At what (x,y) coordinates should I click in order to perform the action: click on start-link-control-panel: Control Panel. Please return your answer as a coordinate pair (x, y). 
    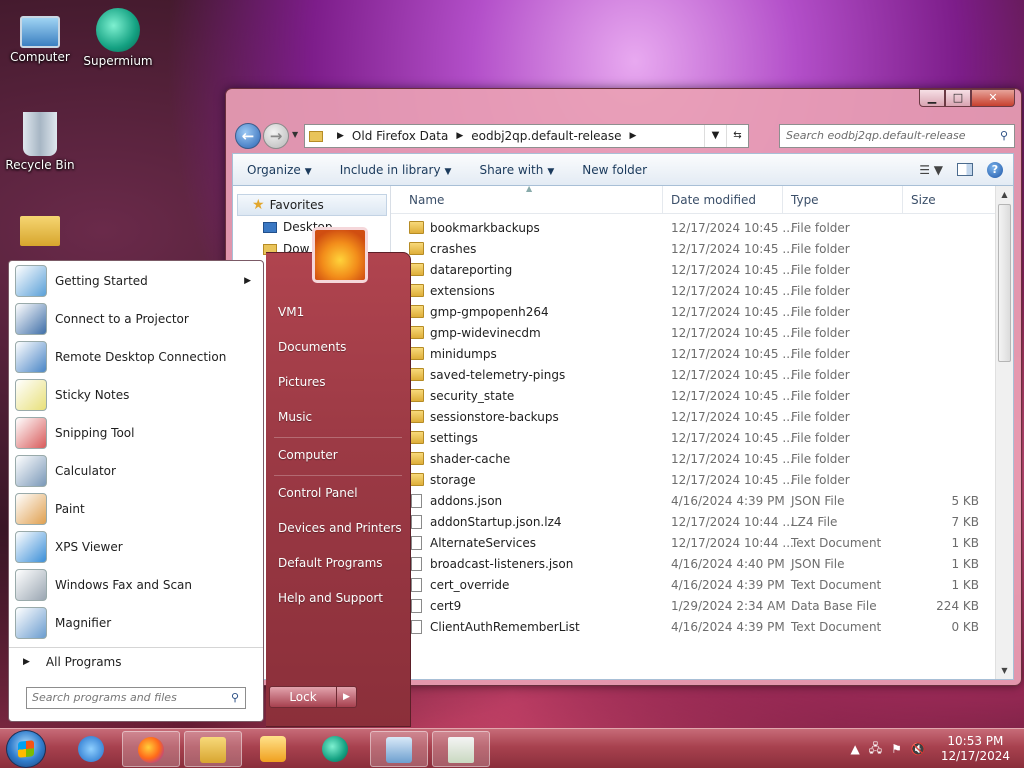
    Looking at the image, I should click on (338, 493).